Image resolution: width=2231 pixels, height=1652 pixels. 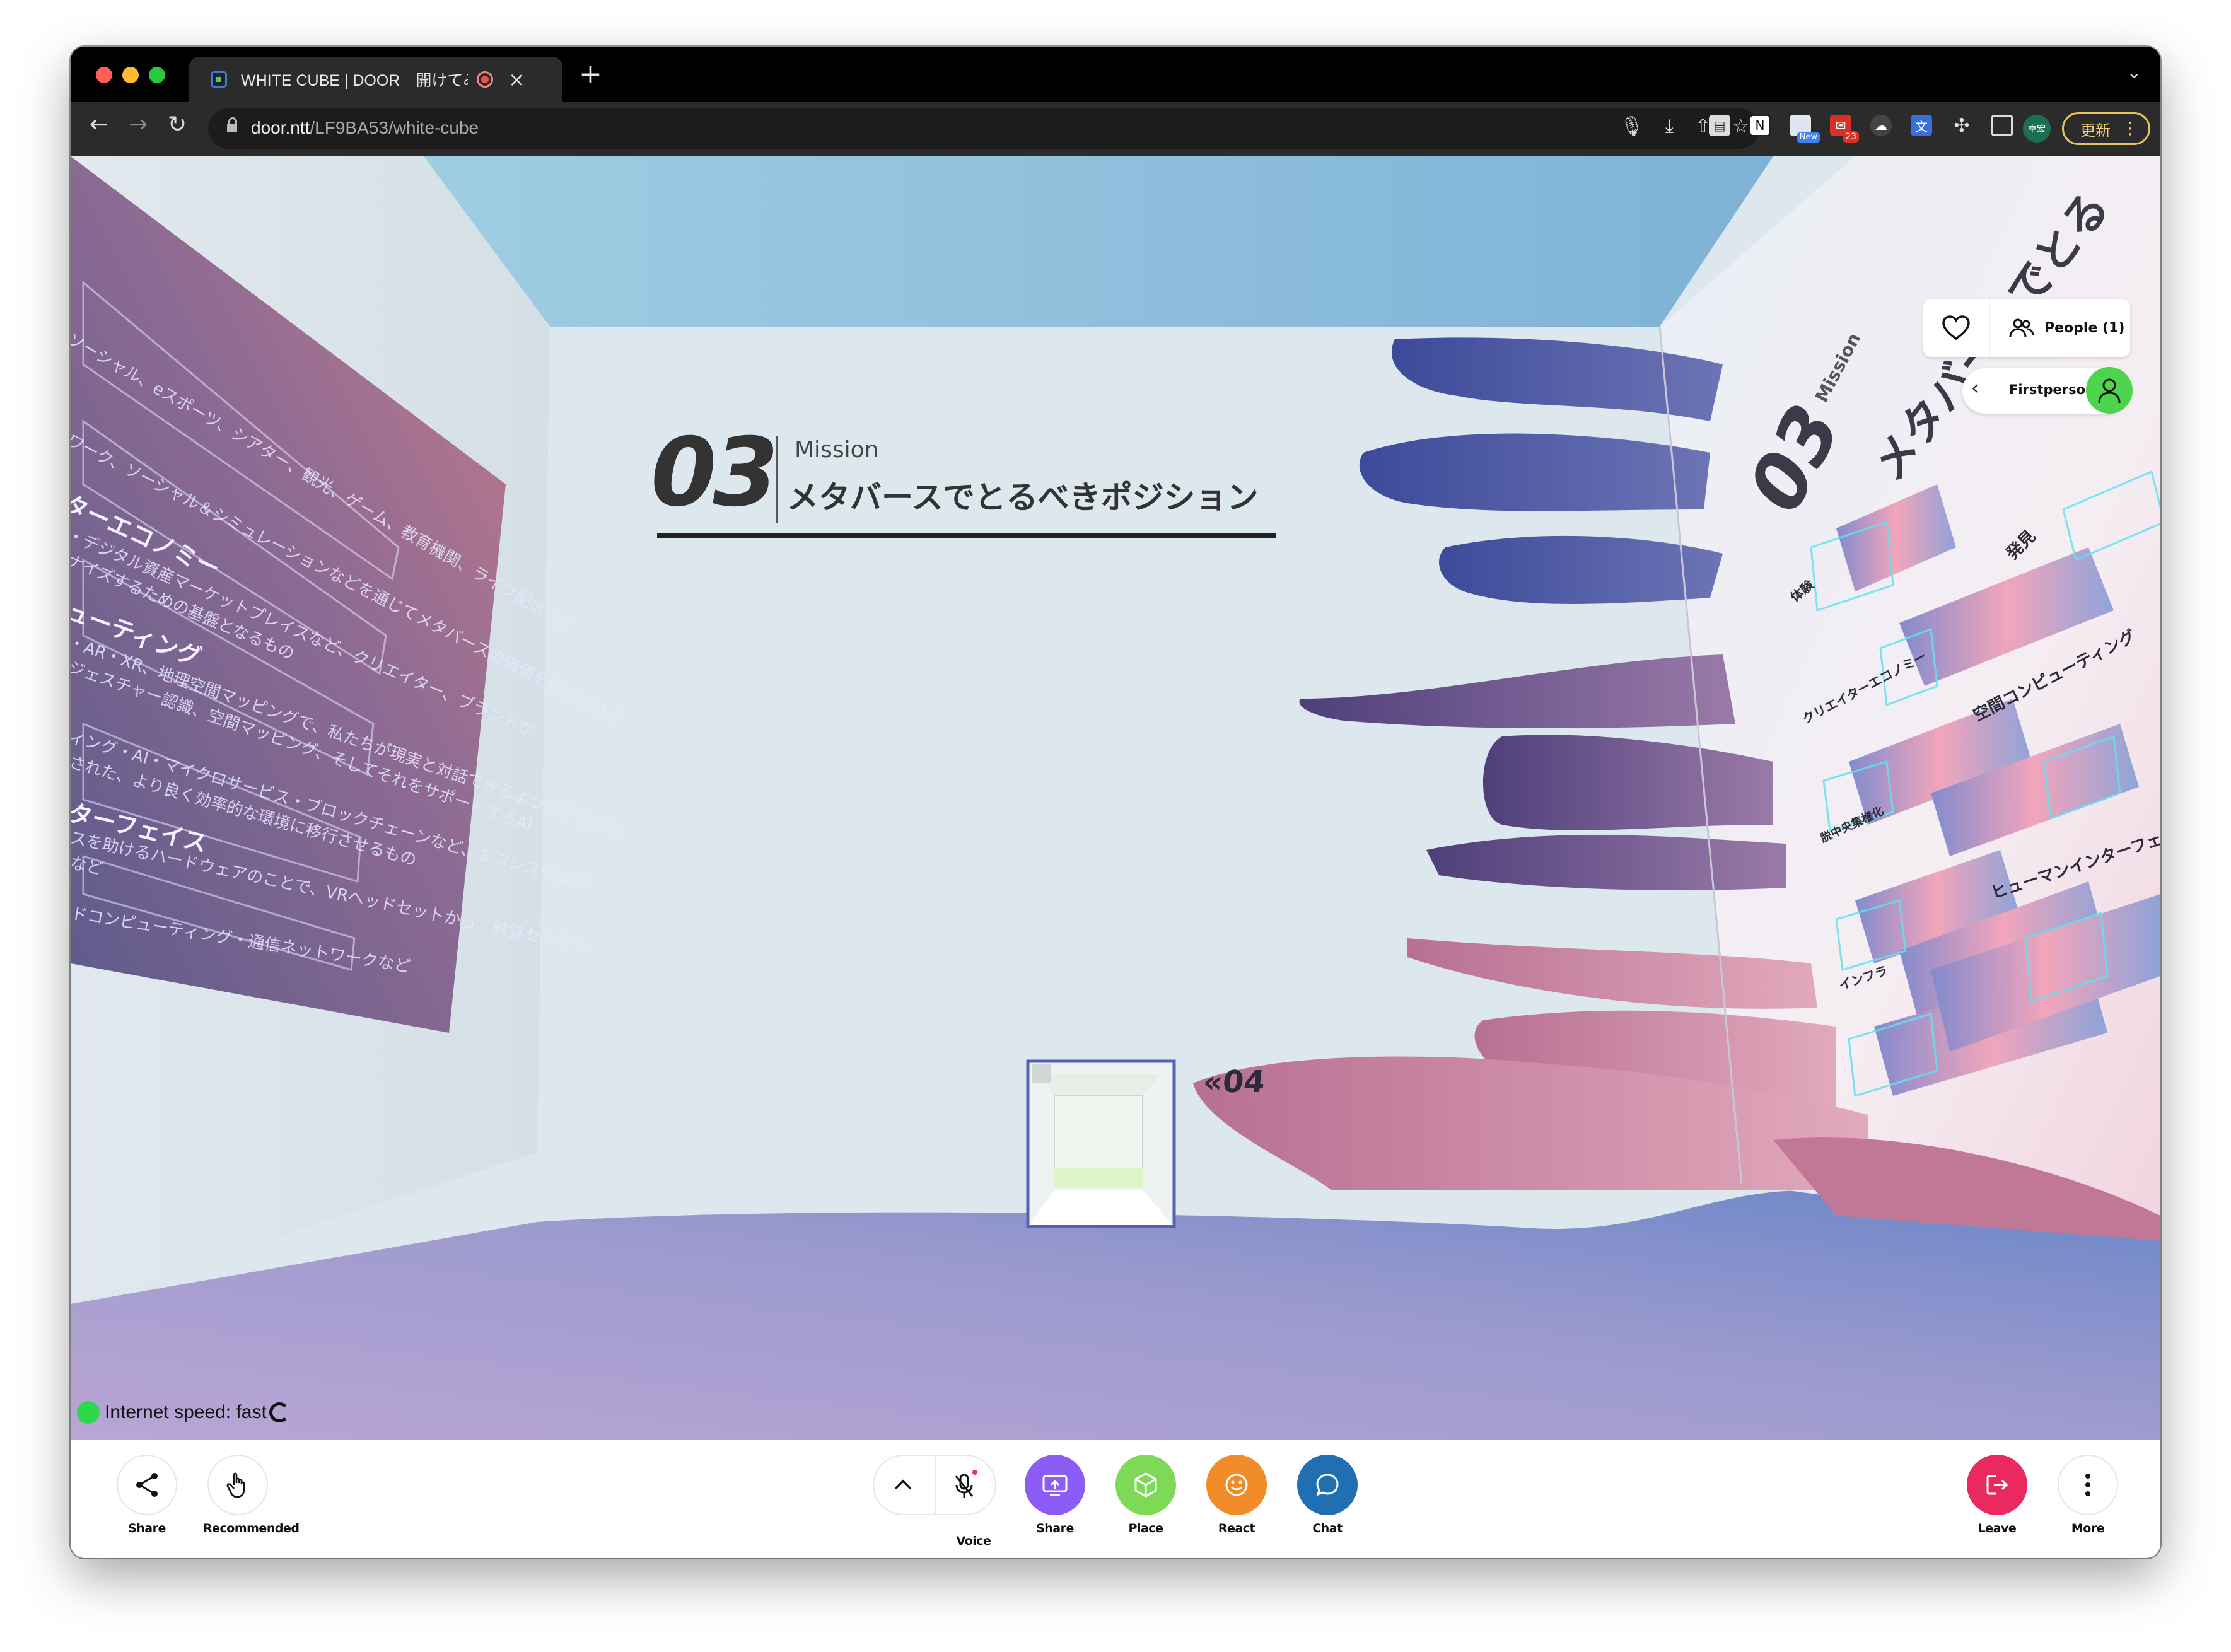 What do you see at coordinates (715, 473) in the screenshot?
I see `poster-number: 03` at bounding box center [715, 473].